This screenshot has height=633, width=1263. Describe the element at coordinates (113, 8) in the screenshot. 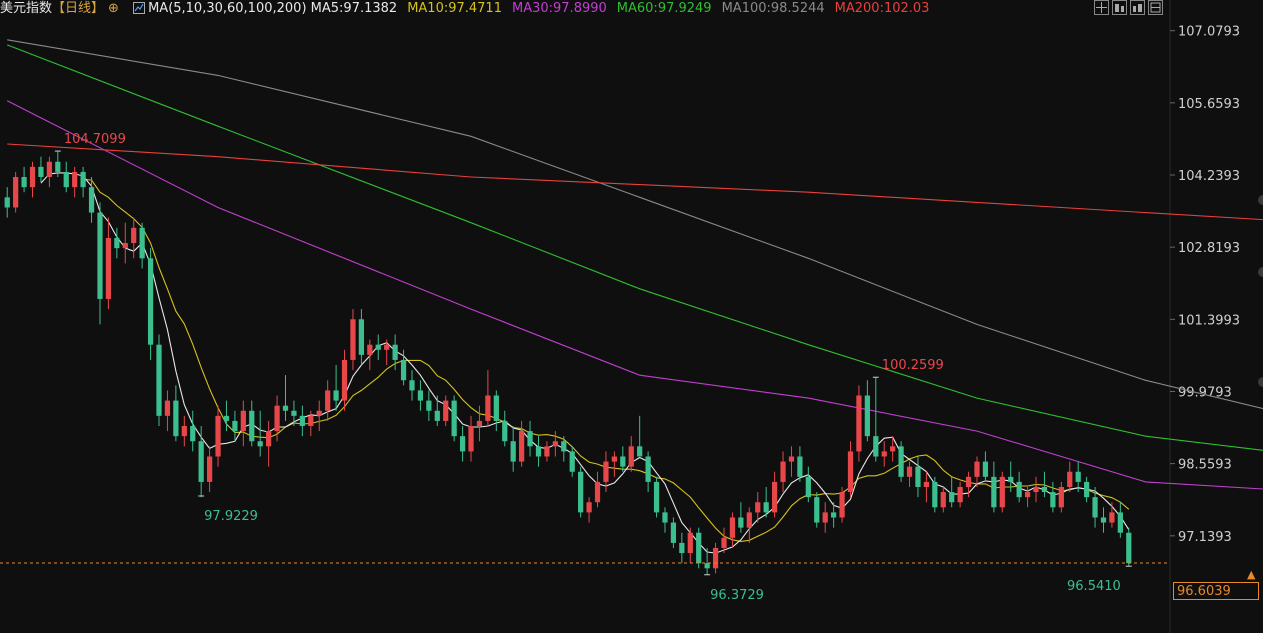

I see `crosshair-icon: ⊕` at that location.